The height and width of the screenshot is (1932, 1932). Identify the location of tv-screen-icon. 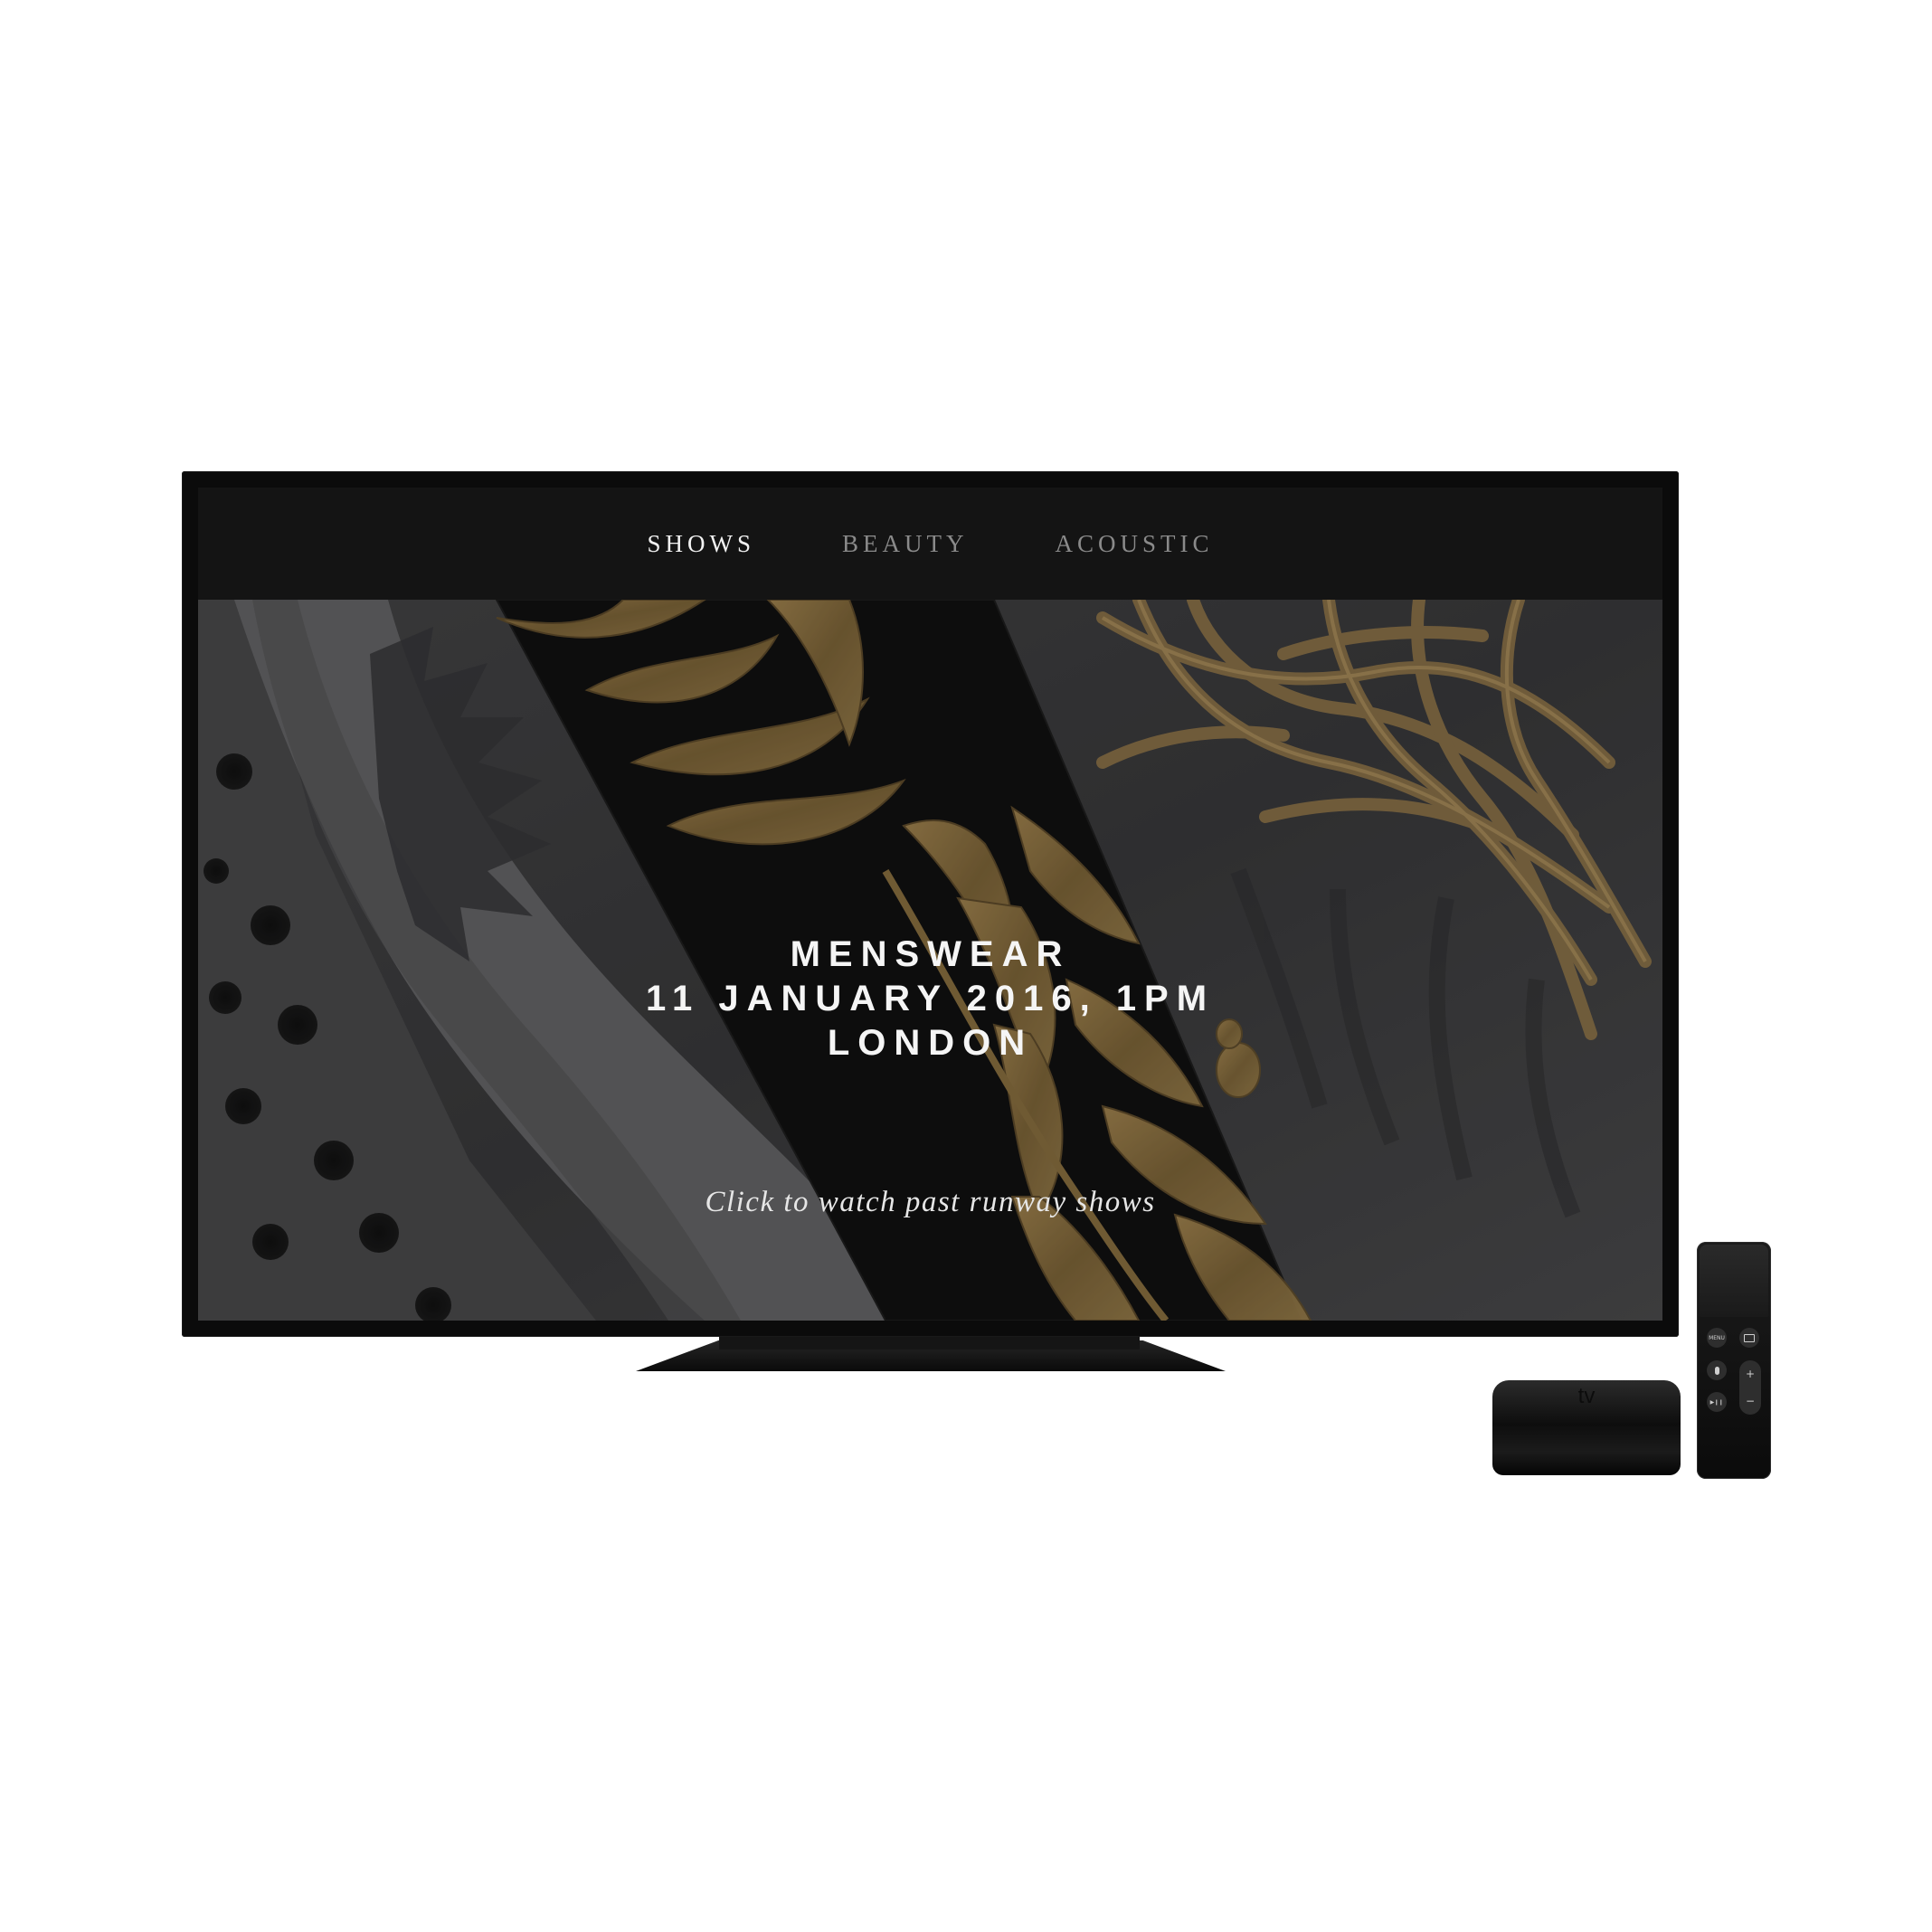
(1749, 1338).